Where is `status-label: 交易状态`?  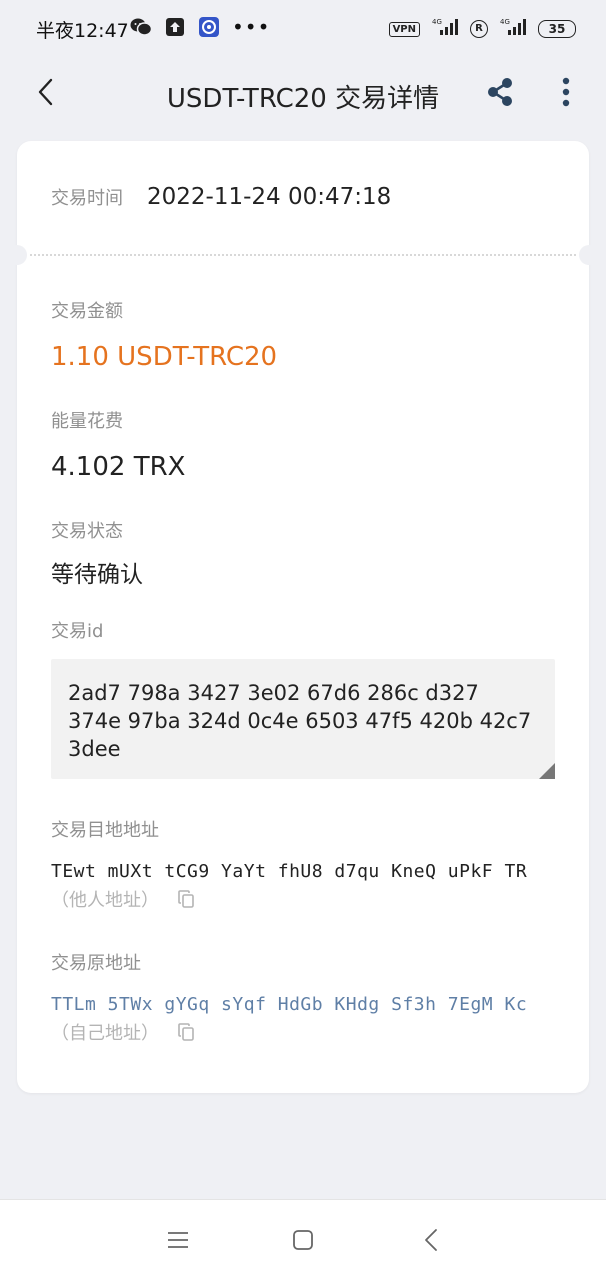
status-label: 交易状态 is located at coordinates (87, 531).